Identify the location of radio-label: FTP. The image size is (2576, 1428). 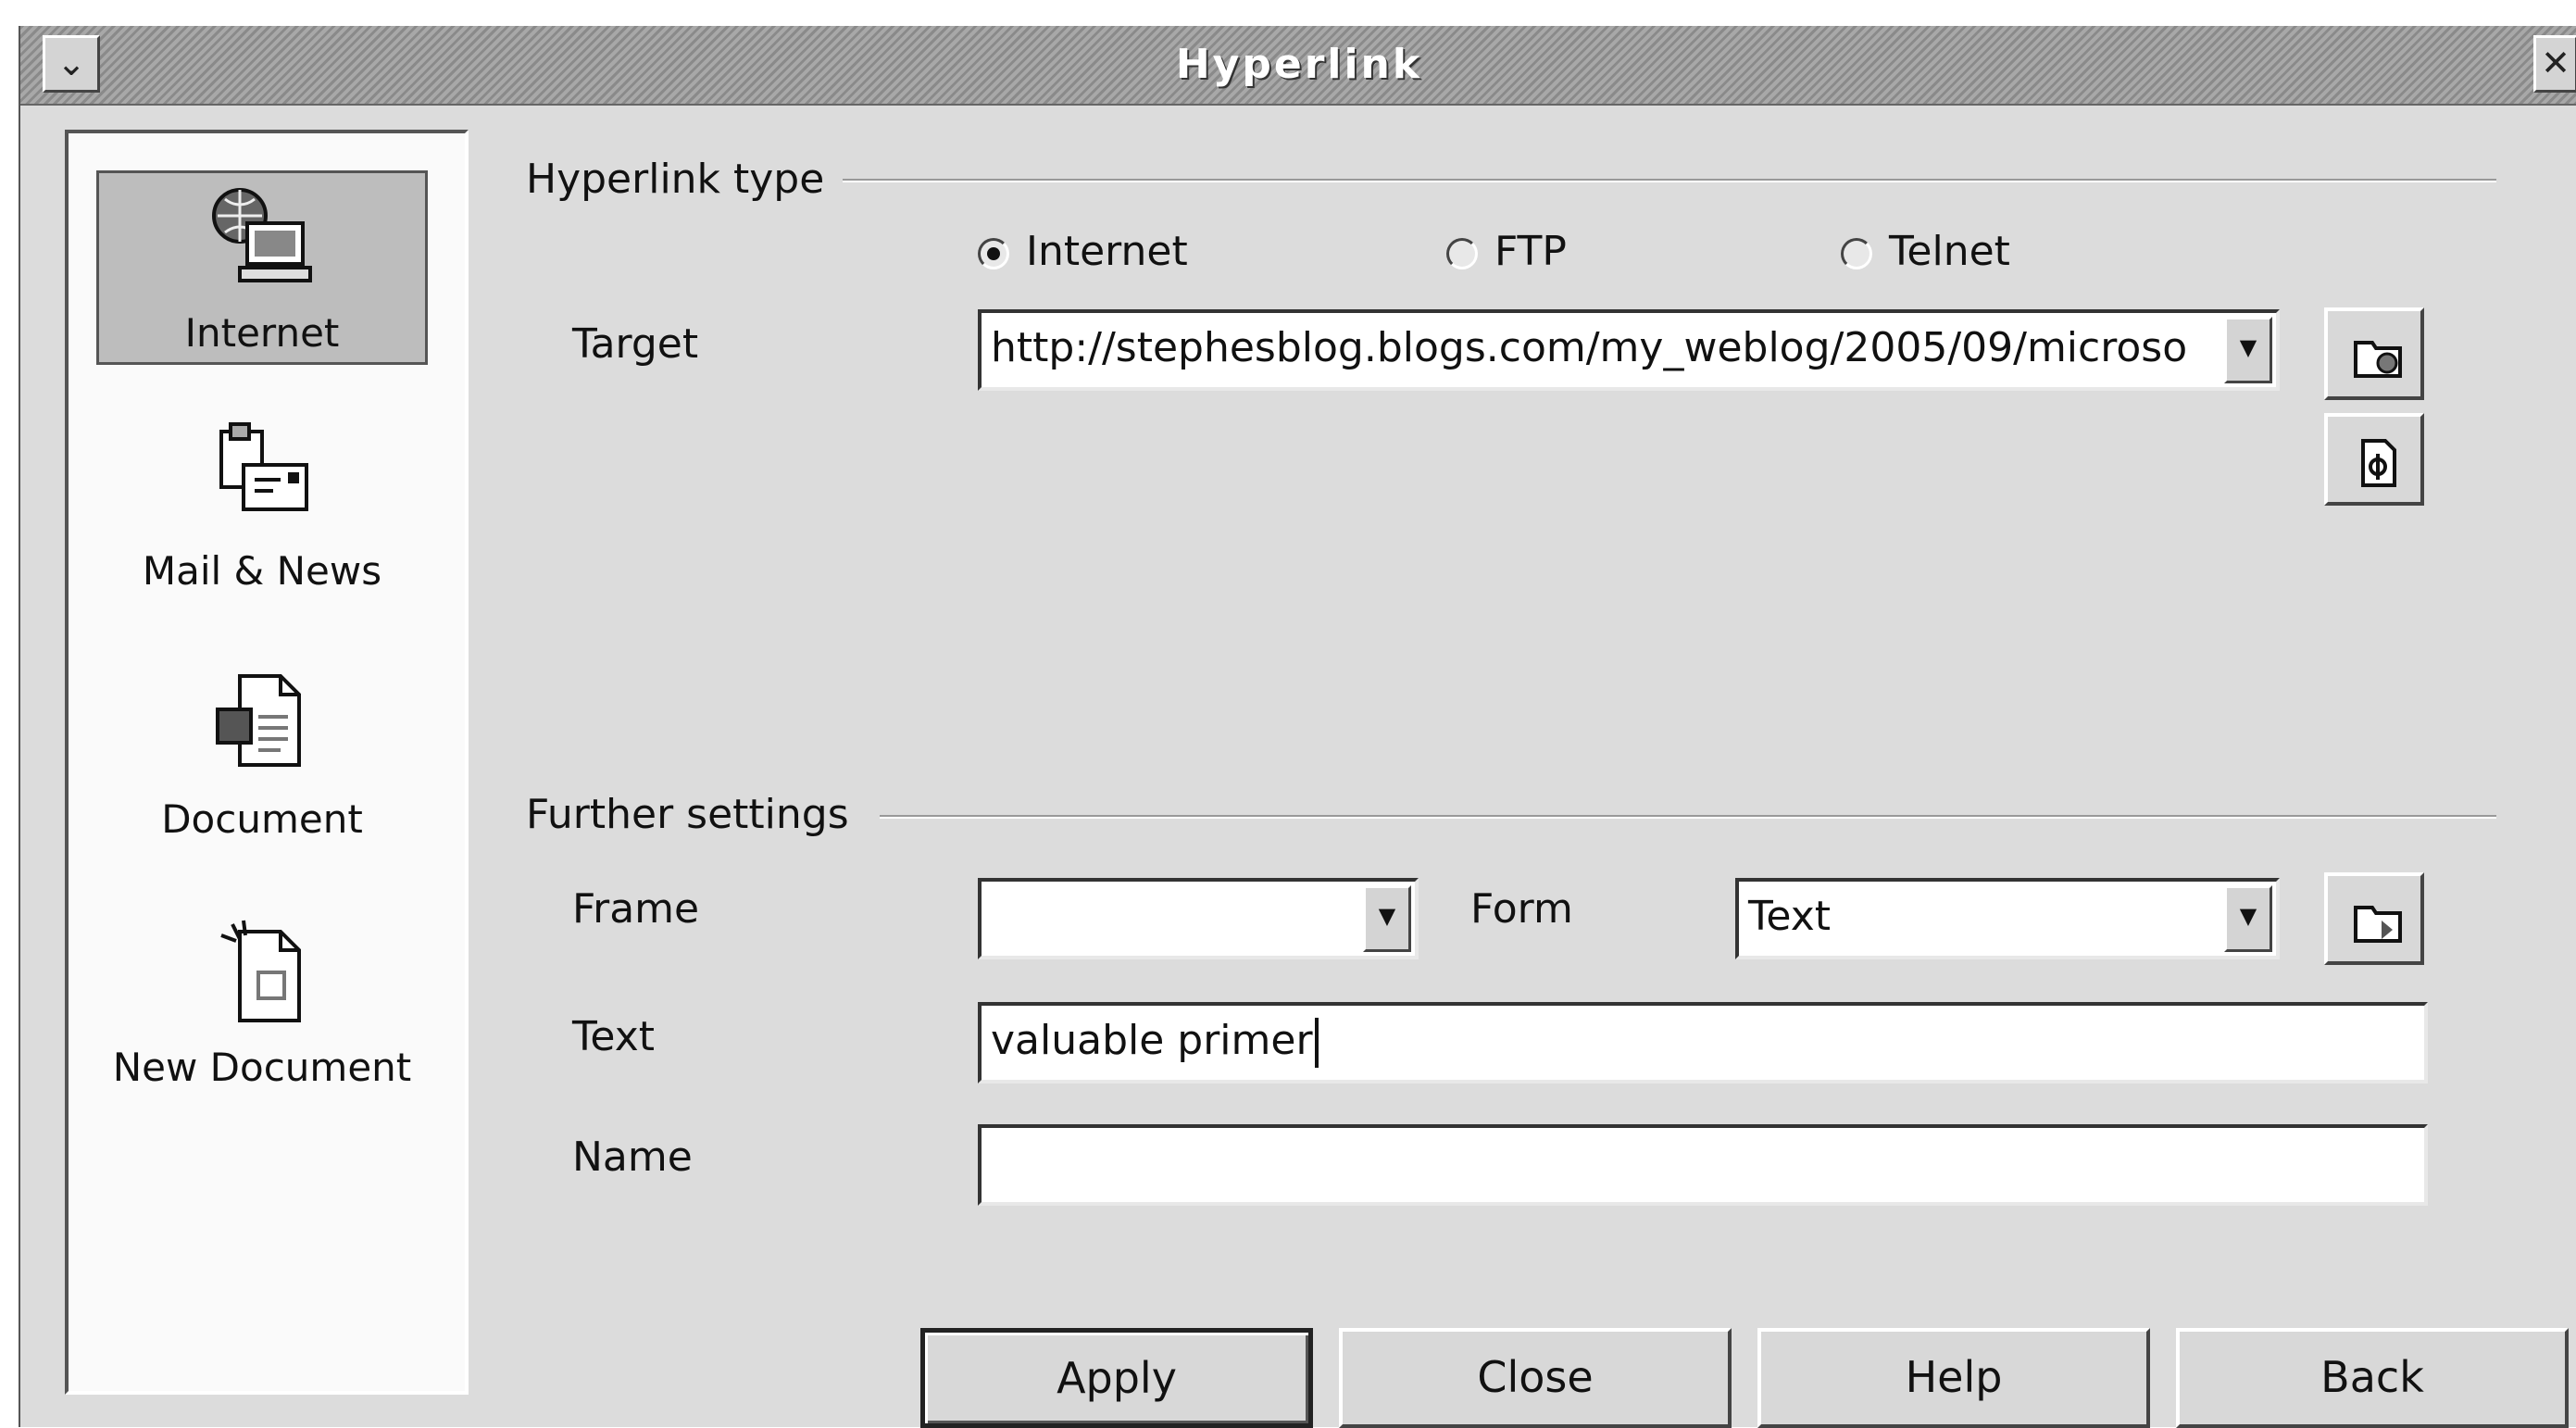
(1530, 251).